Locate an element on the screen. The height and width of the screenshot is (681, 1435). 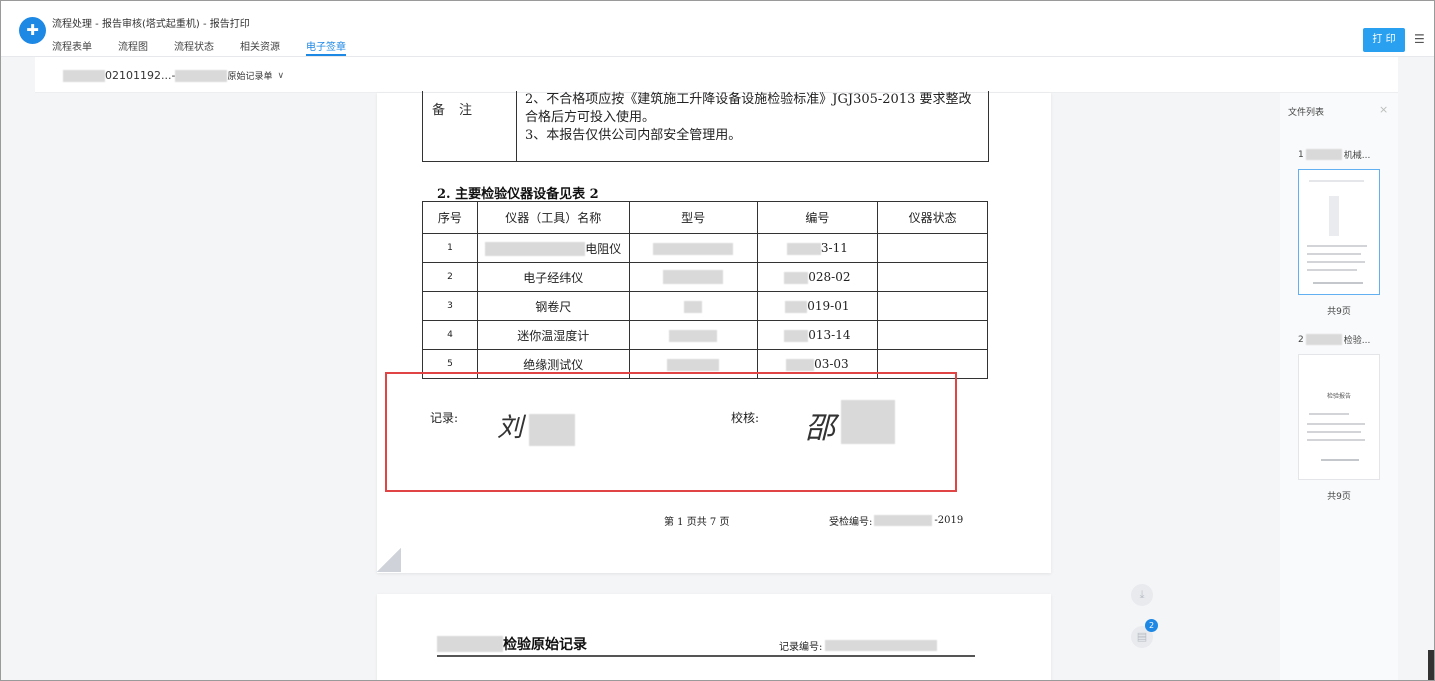
section-title: 2. 主要检验仪器设备见表 2 is located at coordinates (518, 194).